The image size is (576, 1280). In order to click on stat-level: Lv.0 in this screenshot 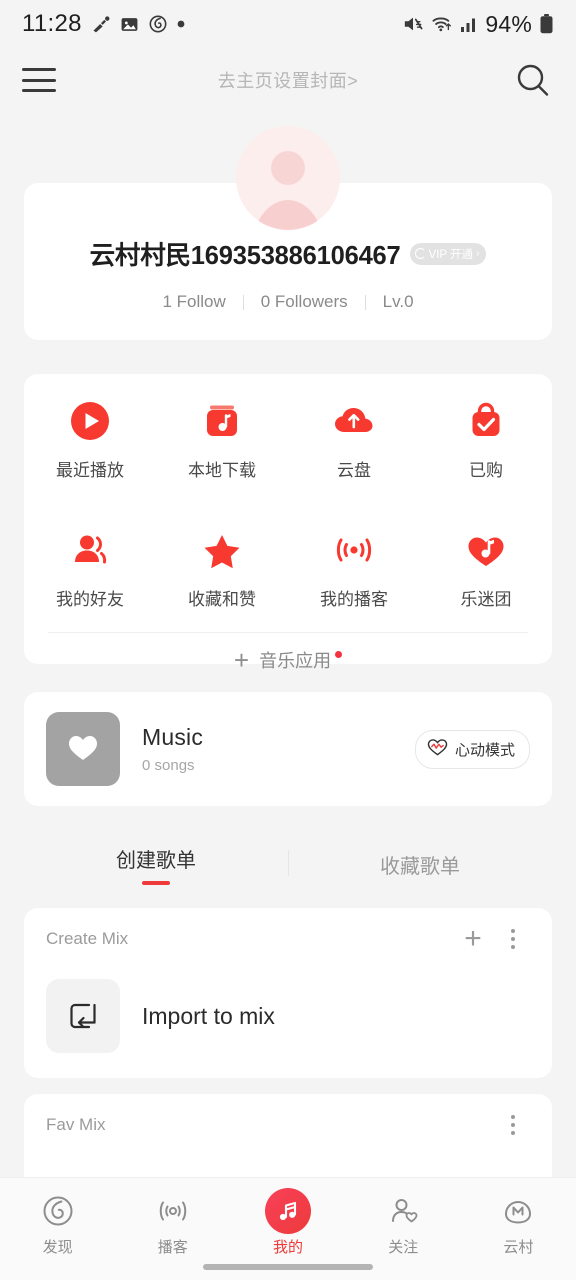, I will do `click(398, 302)`.